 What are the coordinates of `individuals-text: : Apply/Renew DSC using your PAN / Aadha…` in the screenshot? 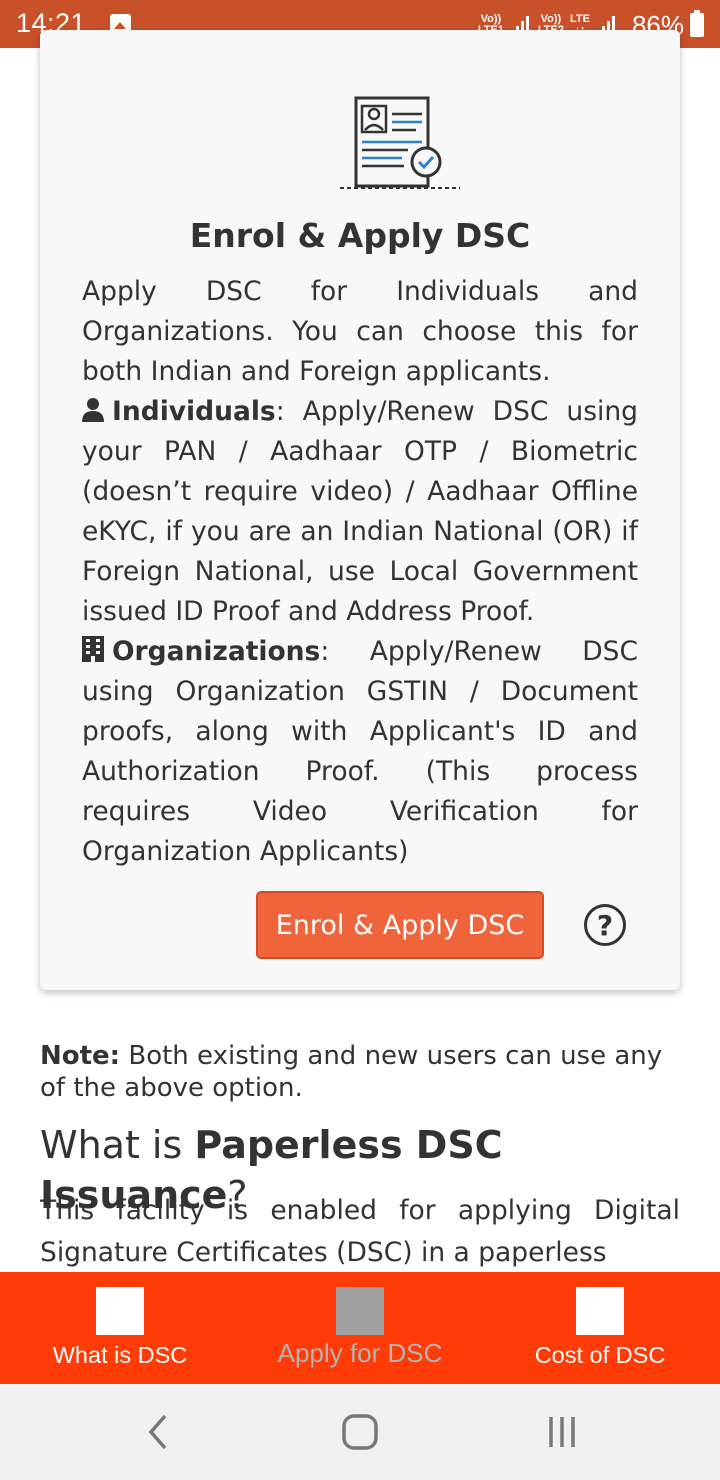 It's located at (360, 511).